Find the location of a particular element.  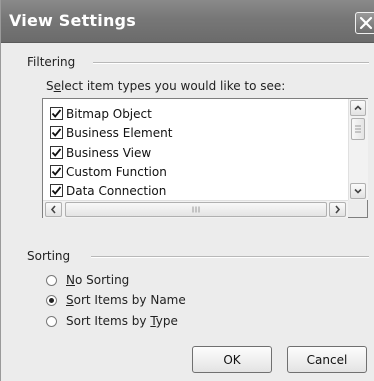

radio-sort-by-name: Sort Items by Name is located at coordinates (116, 300).